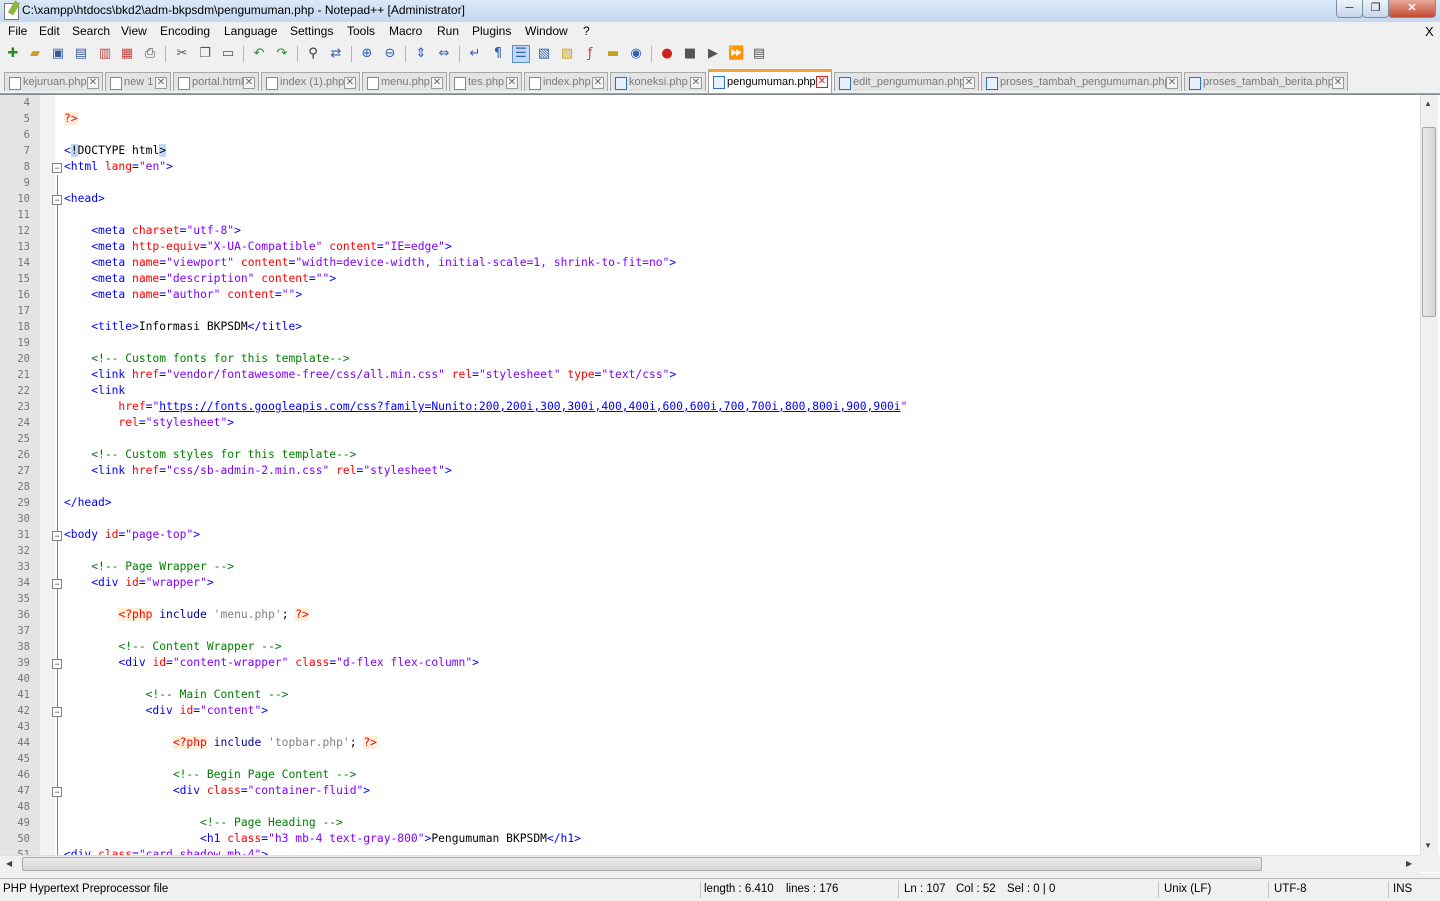 The width and height of the screenshot is (1440, 901). Describe the element at coordinates (566, 81) in the screenshot. I see `tab-index: index.php ✕` at that location.